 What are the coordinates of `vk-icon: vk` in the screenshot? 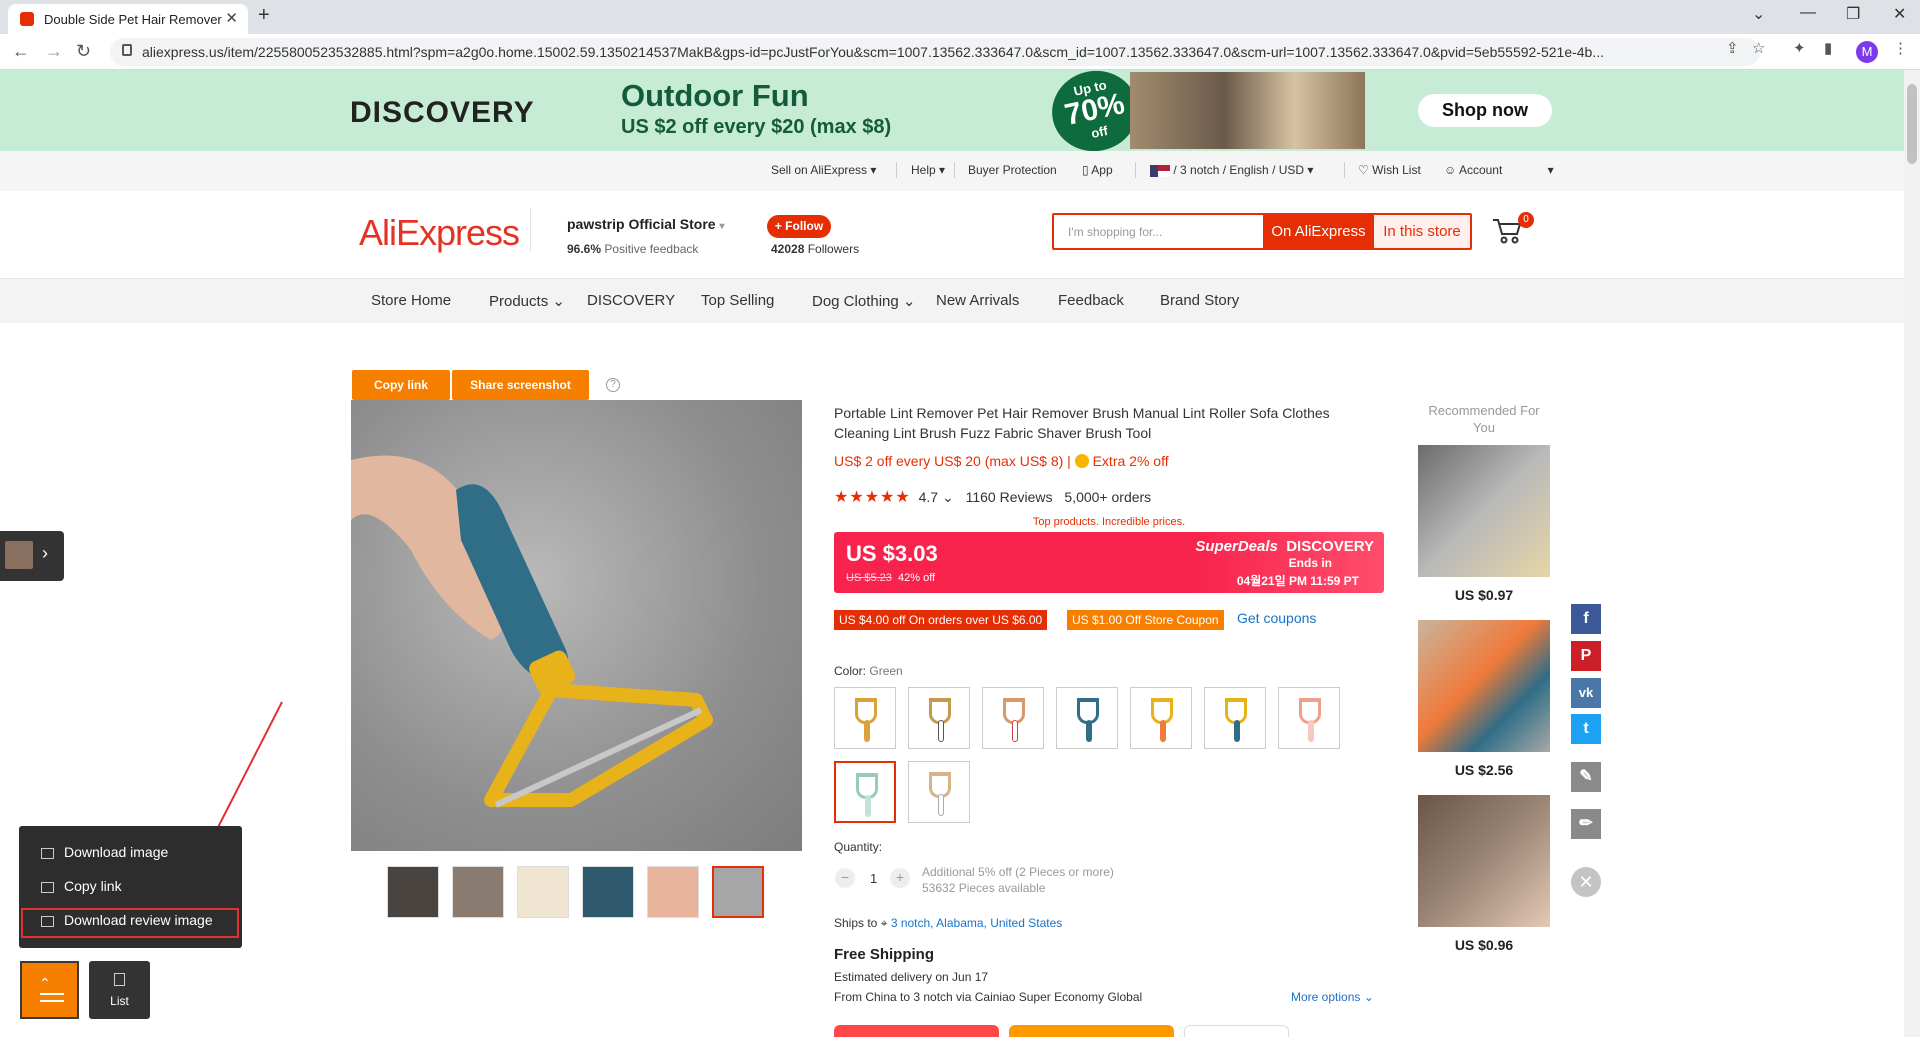 It's located at (1586, 693).